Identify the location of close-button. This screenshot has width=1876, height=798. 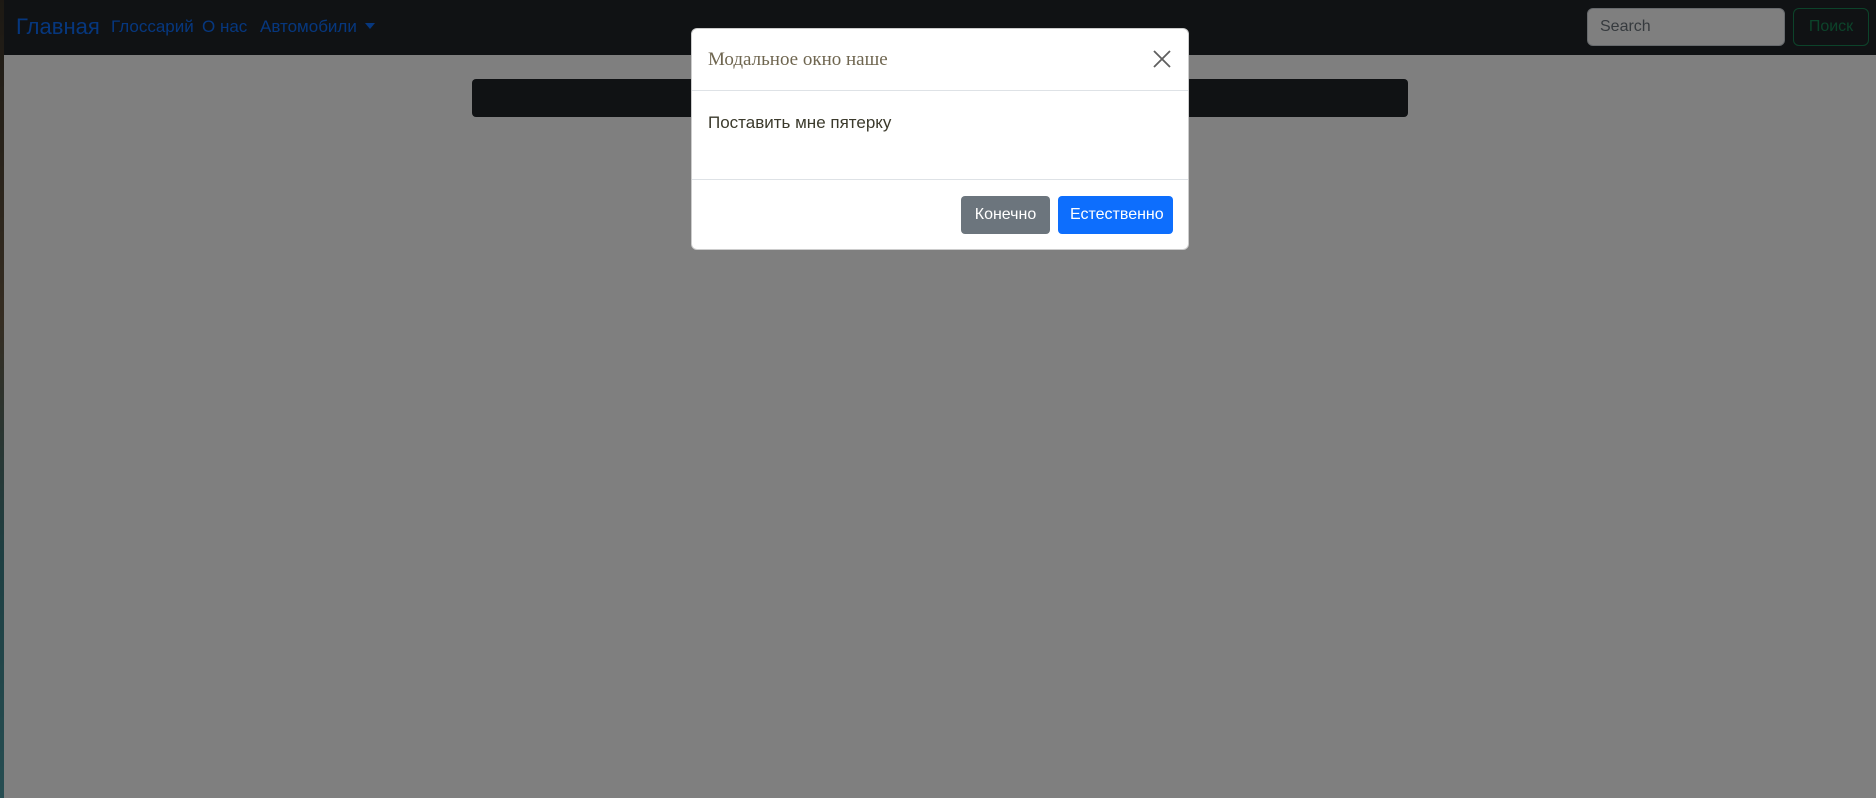
(1162, 59).